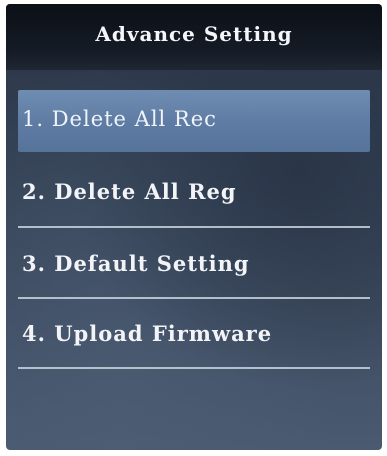  I want to click on menu-item-label: 1. Delete All Rec, so click(119, 119).